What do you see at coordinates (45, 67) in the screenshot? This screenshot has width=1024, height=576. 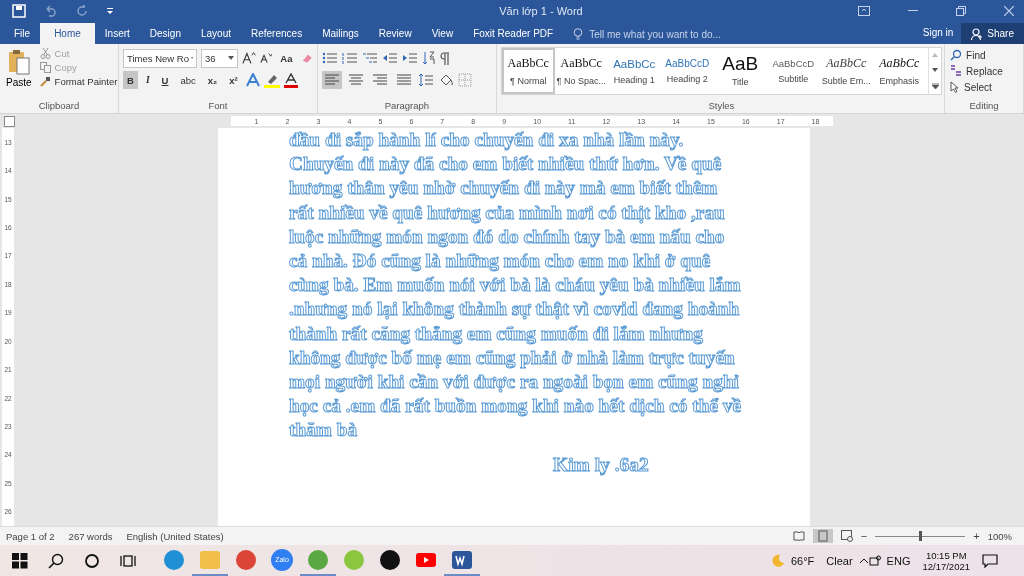 I see `copy-icon` at bounding box center [45, 67].